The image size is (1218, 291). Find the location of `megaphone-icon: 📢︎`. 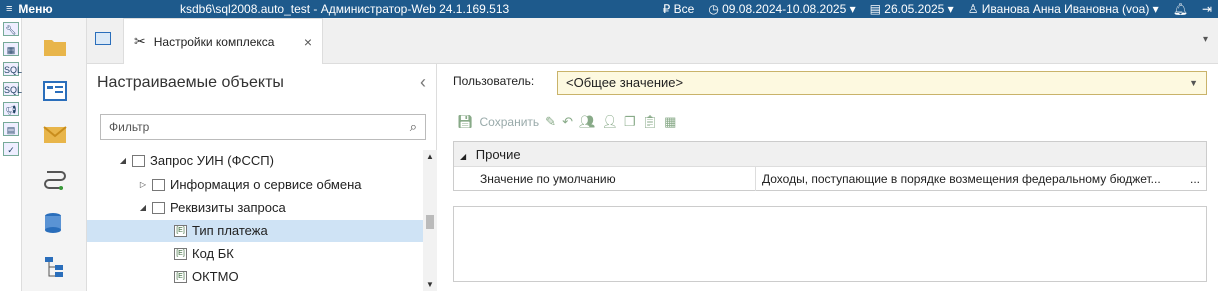

megaphone-icon: 📢︎ is located at coordinates (11, 109).